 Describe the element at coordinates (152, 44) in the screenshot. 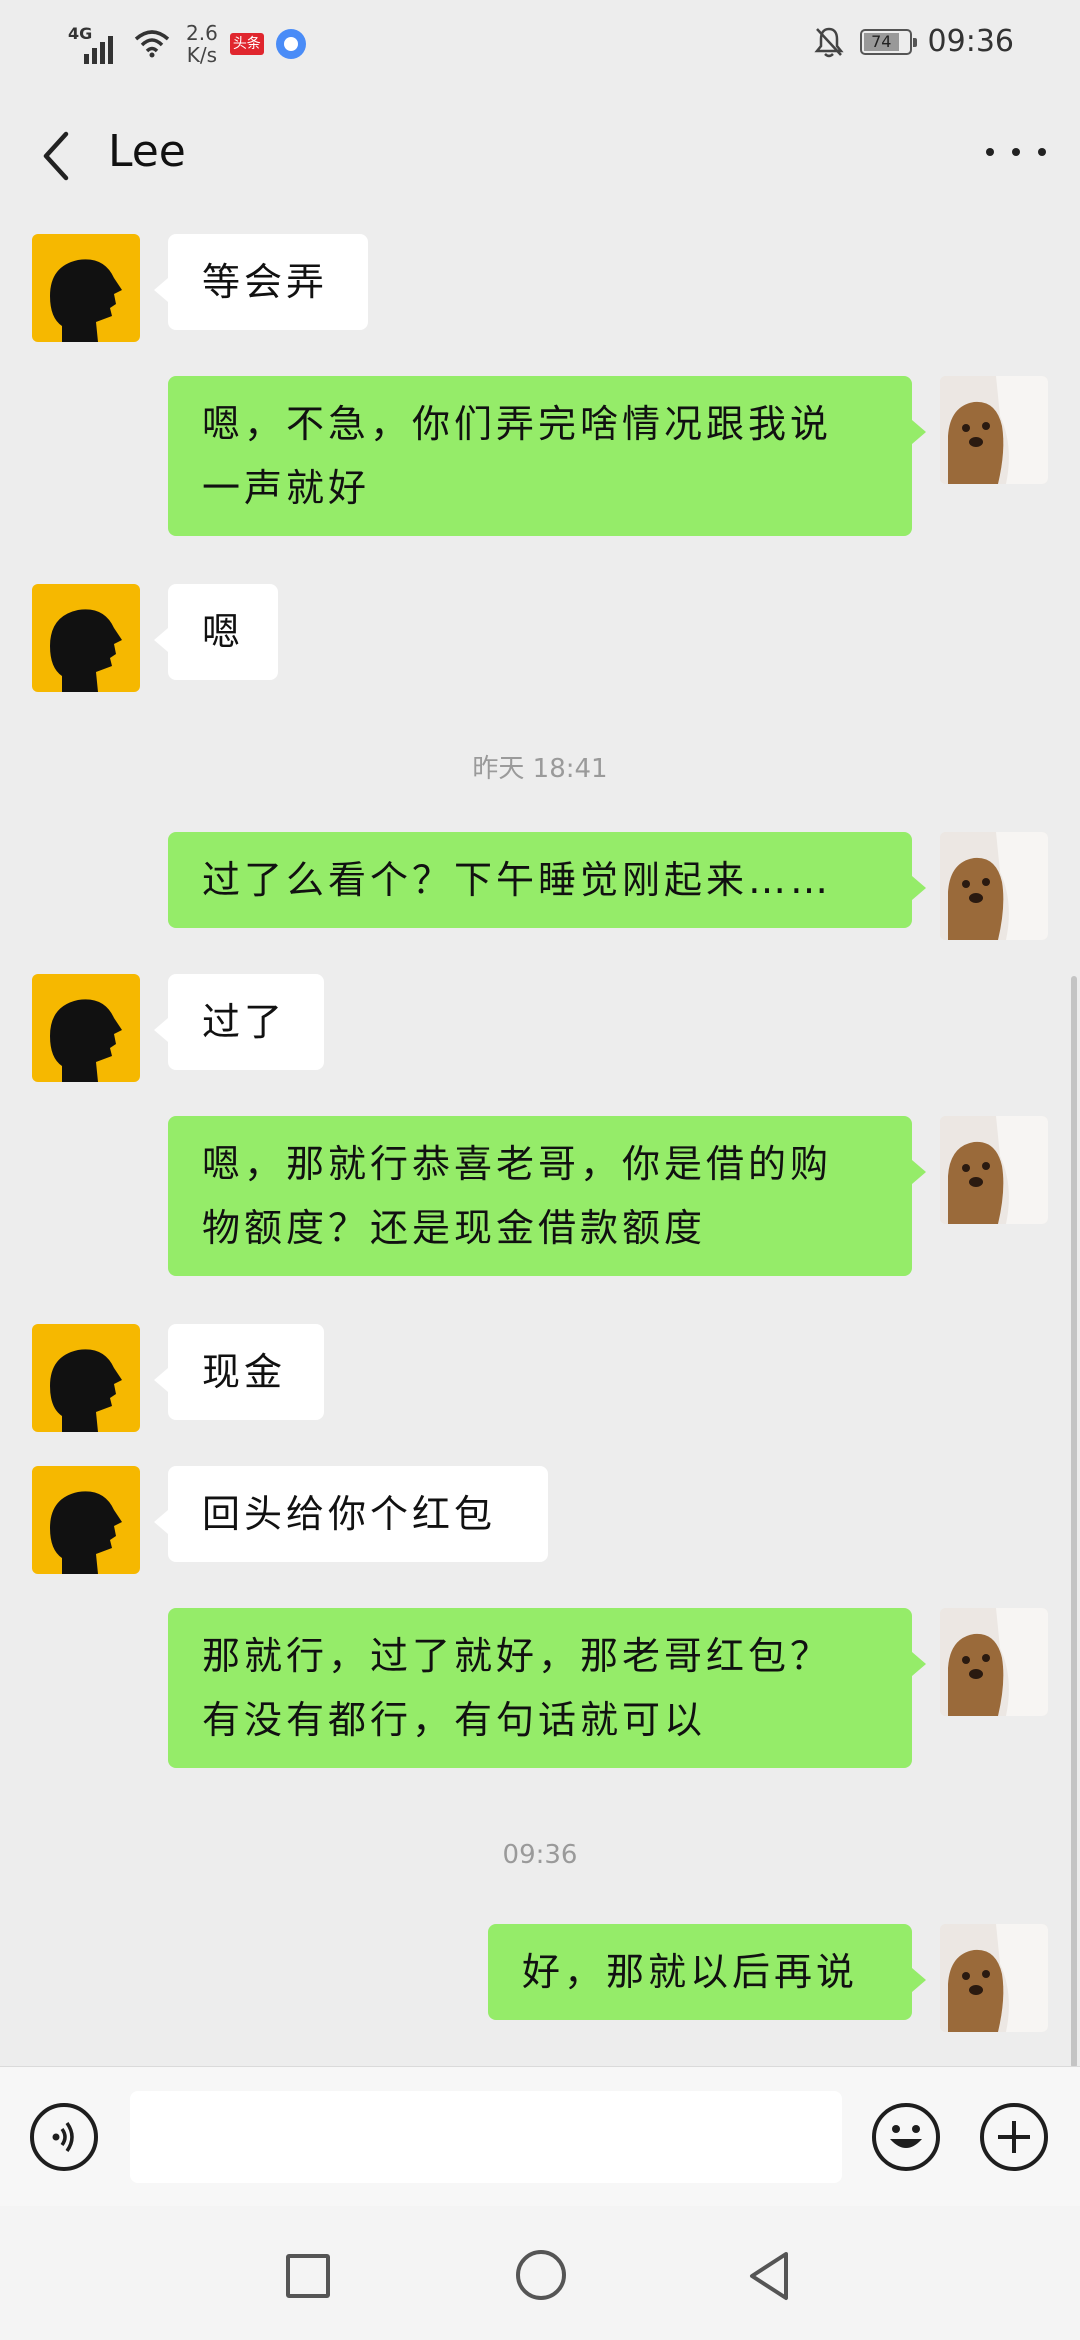

I see `wifi-icon` at that location.